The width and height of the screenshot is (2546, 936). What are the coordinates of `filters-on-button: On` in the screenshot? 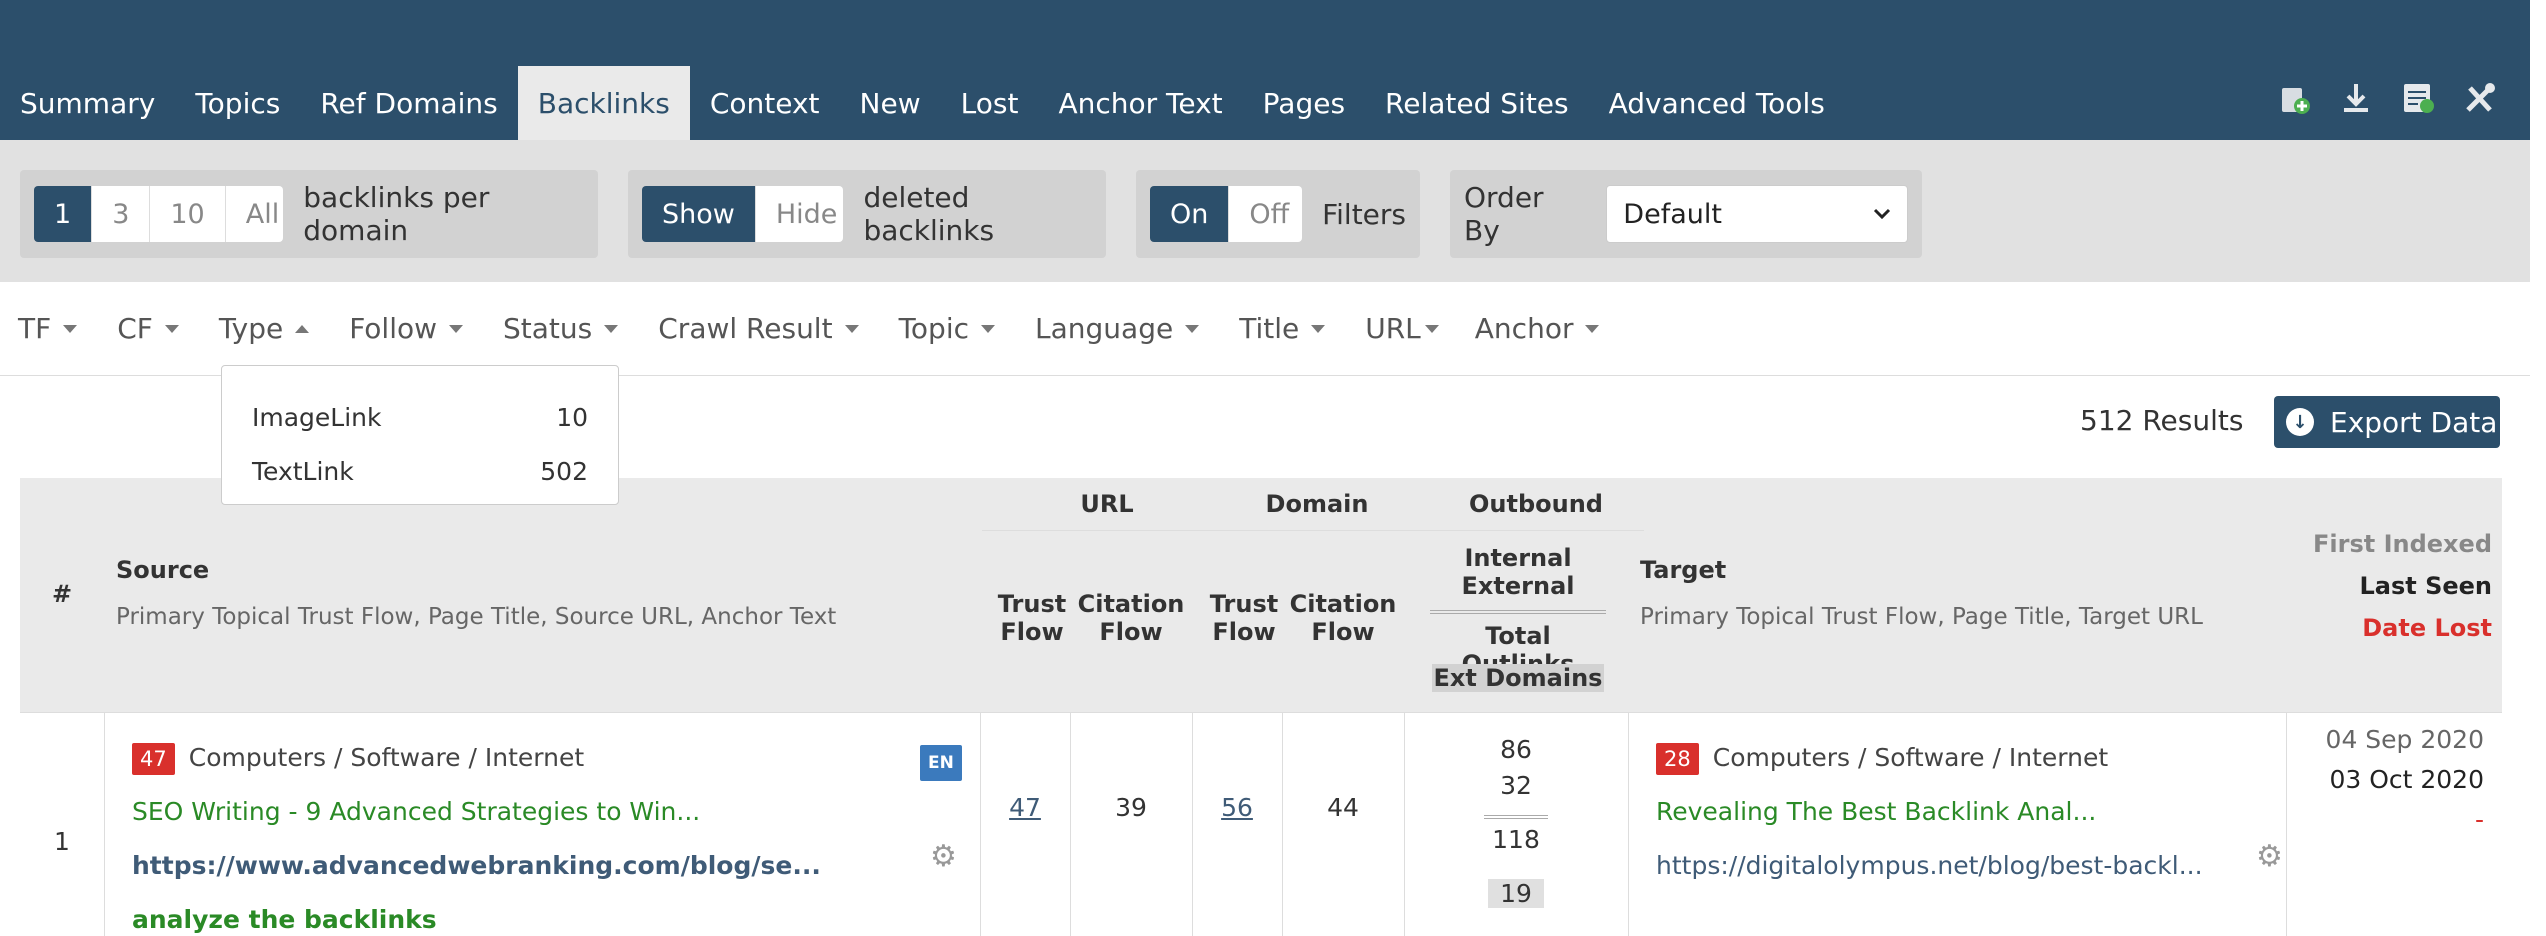 It's located at (1190, 214).